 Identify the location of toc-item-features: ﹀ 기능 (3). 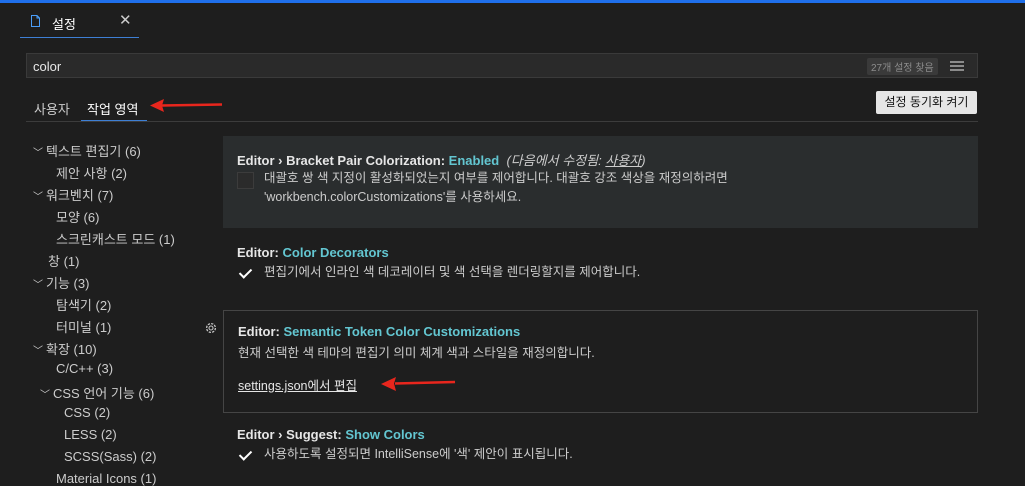
(61, 282).